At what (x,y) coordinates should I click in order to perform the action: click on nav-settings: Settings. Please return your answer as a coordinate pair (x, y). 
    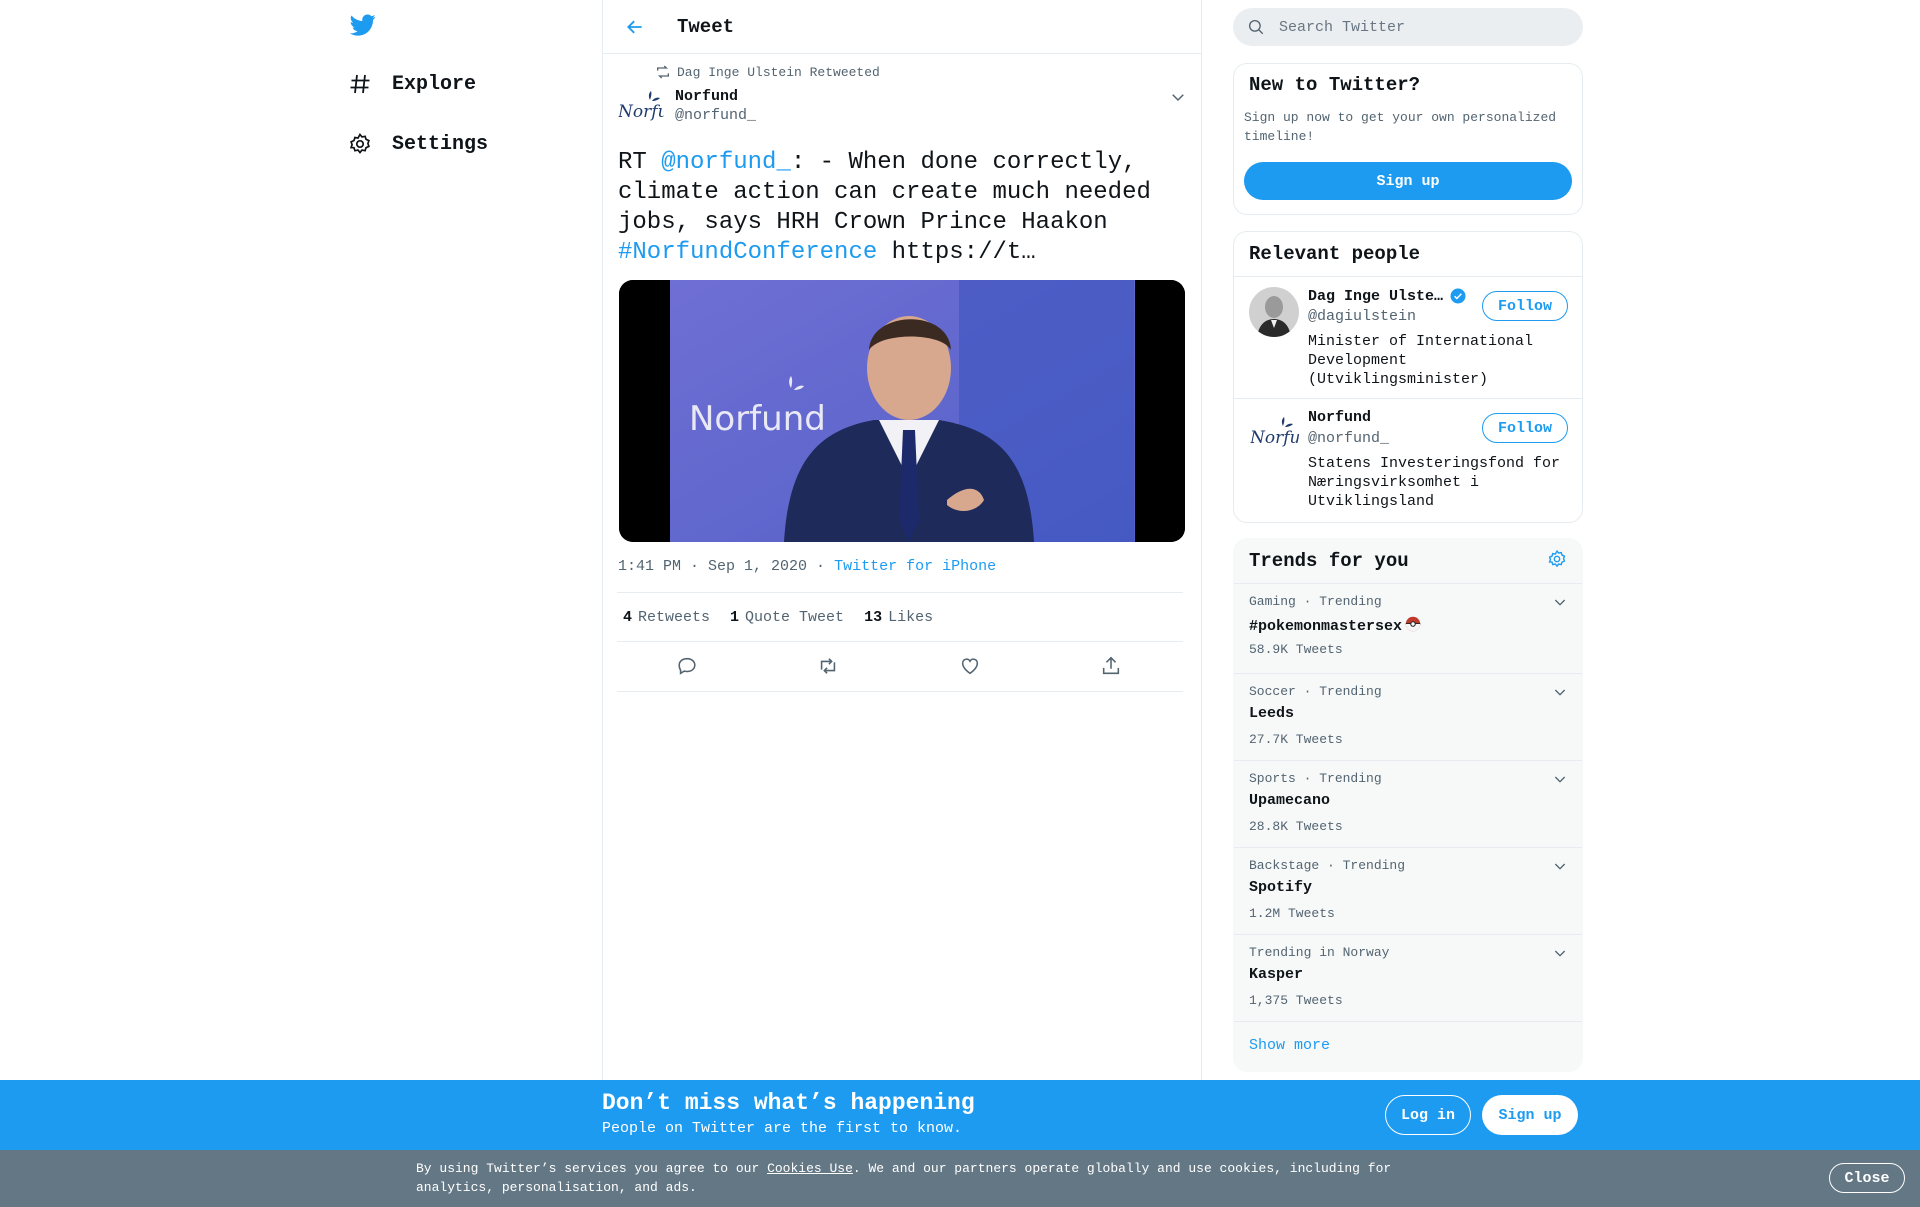
    Looking at the image, I should click on (417, 144).